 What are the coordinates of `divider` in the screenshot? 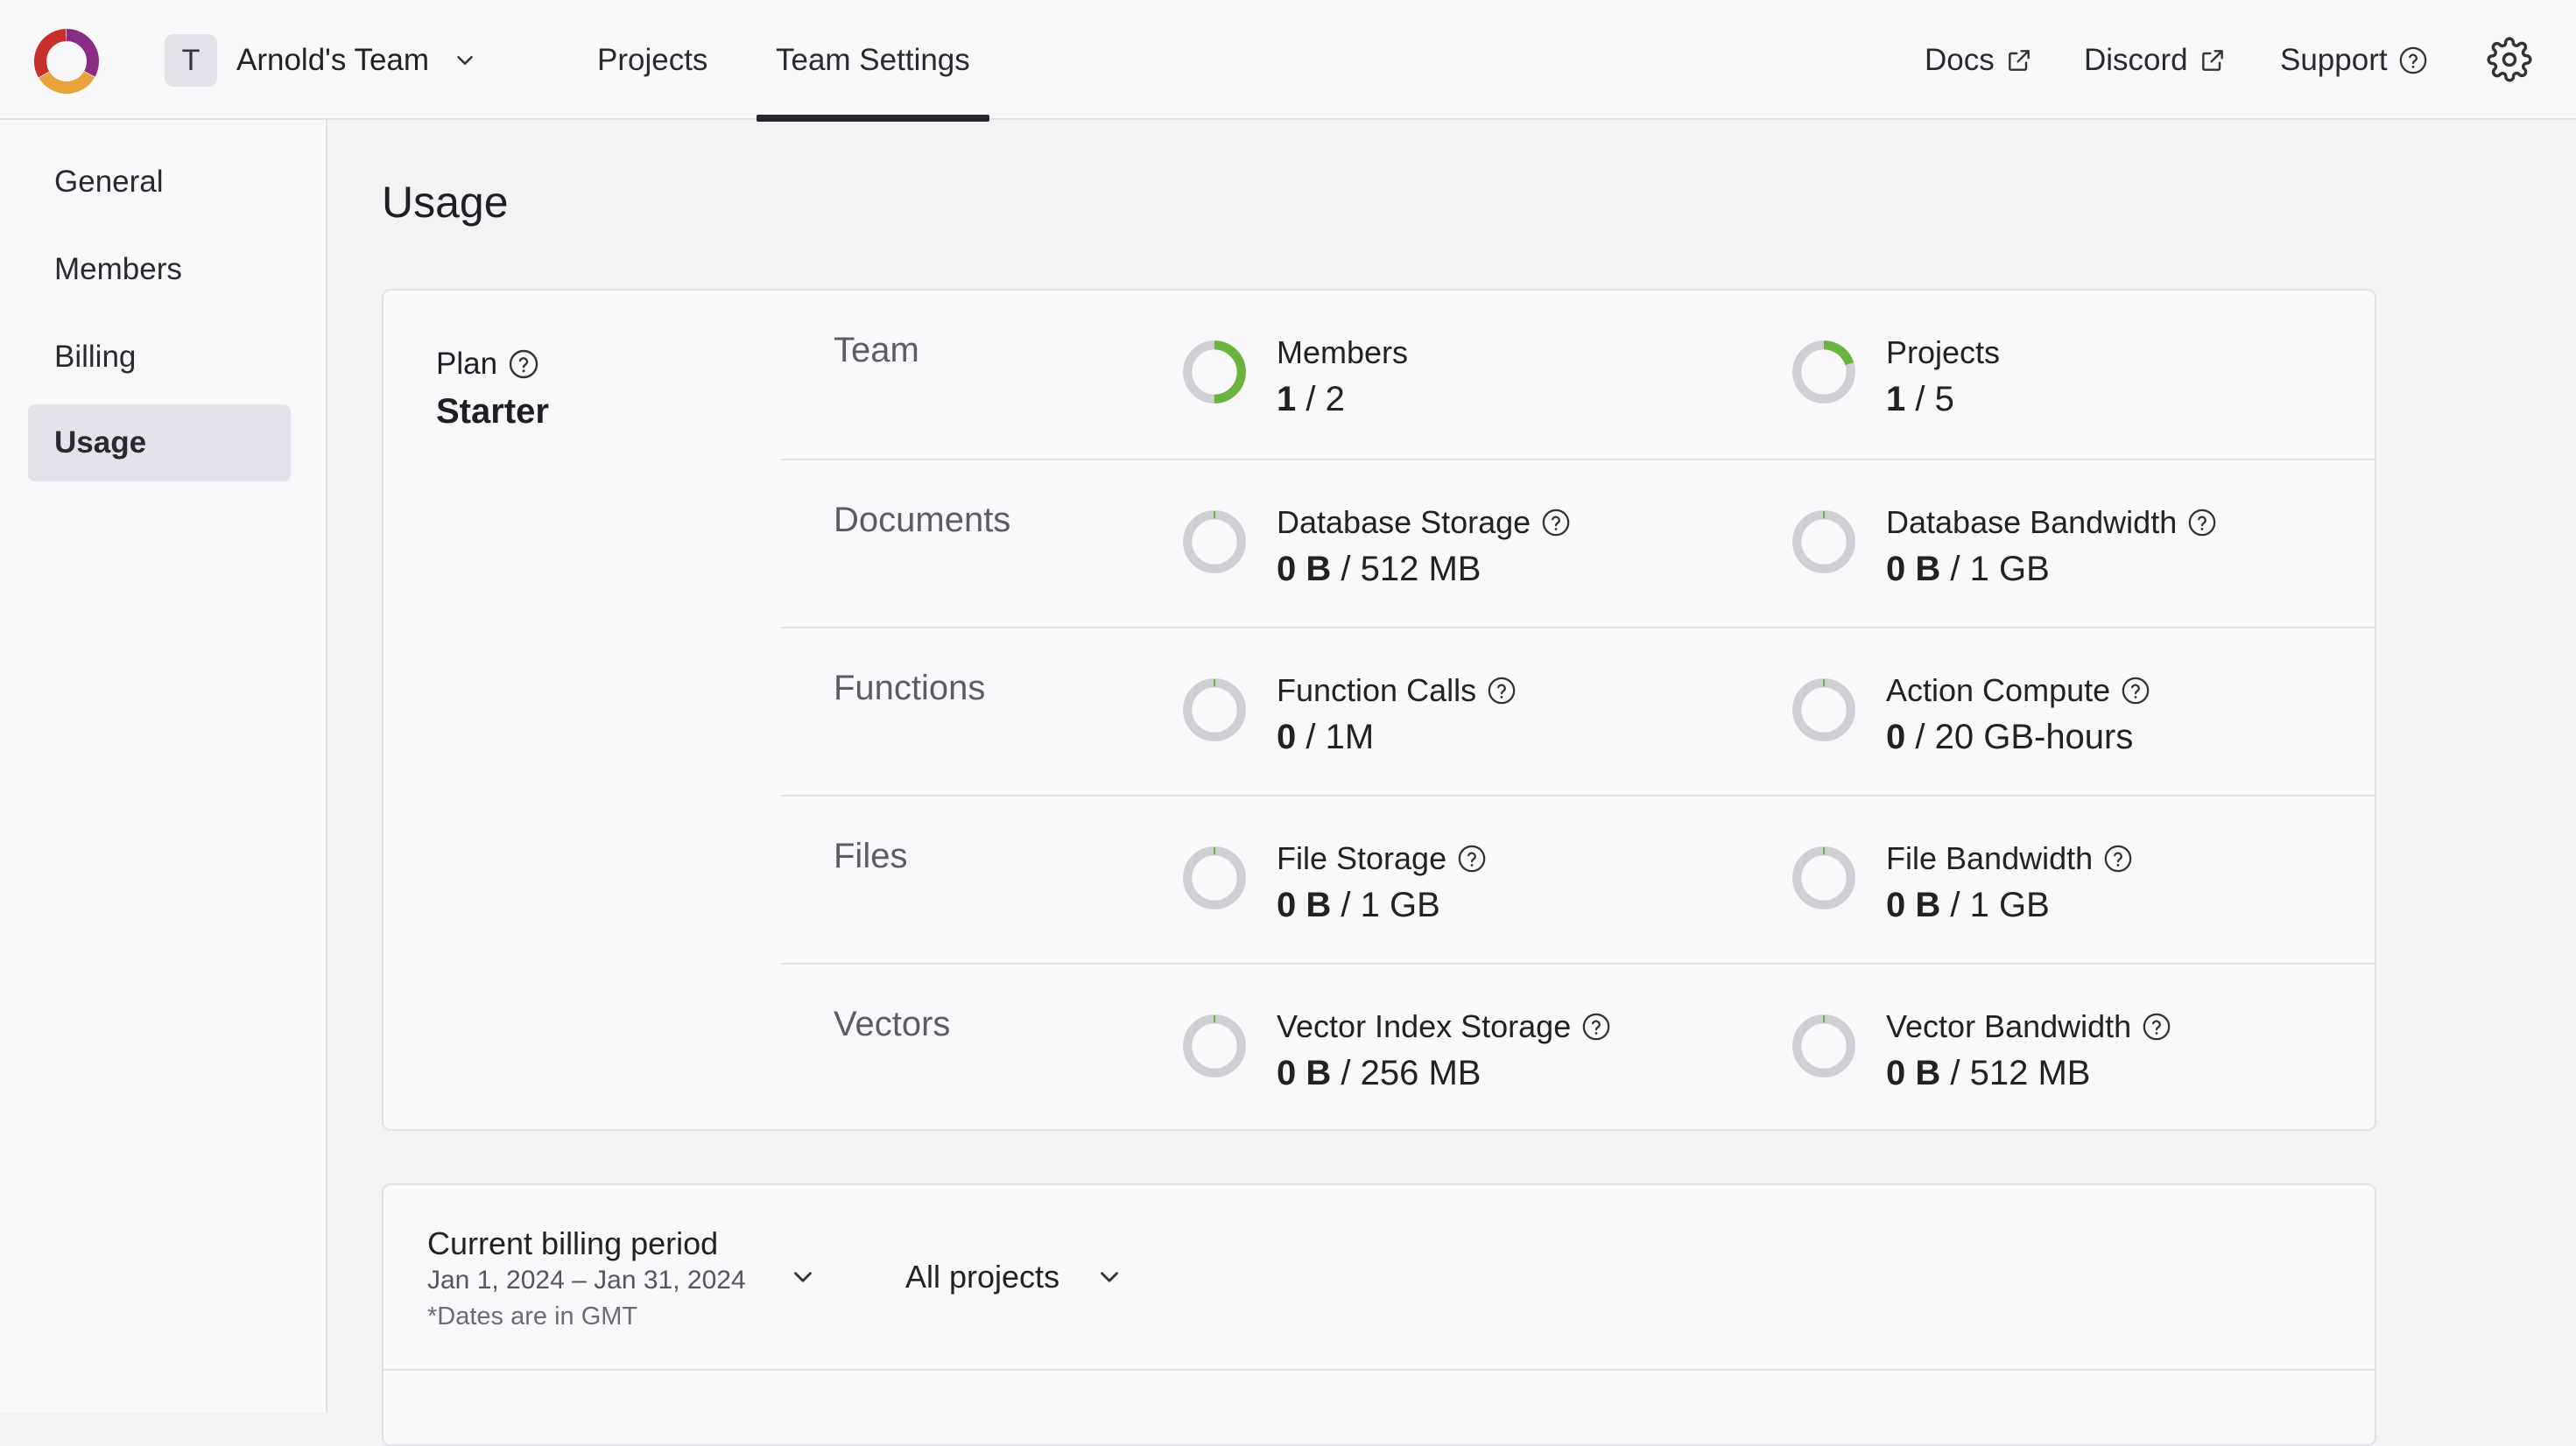 It's located at (1379, 1370).